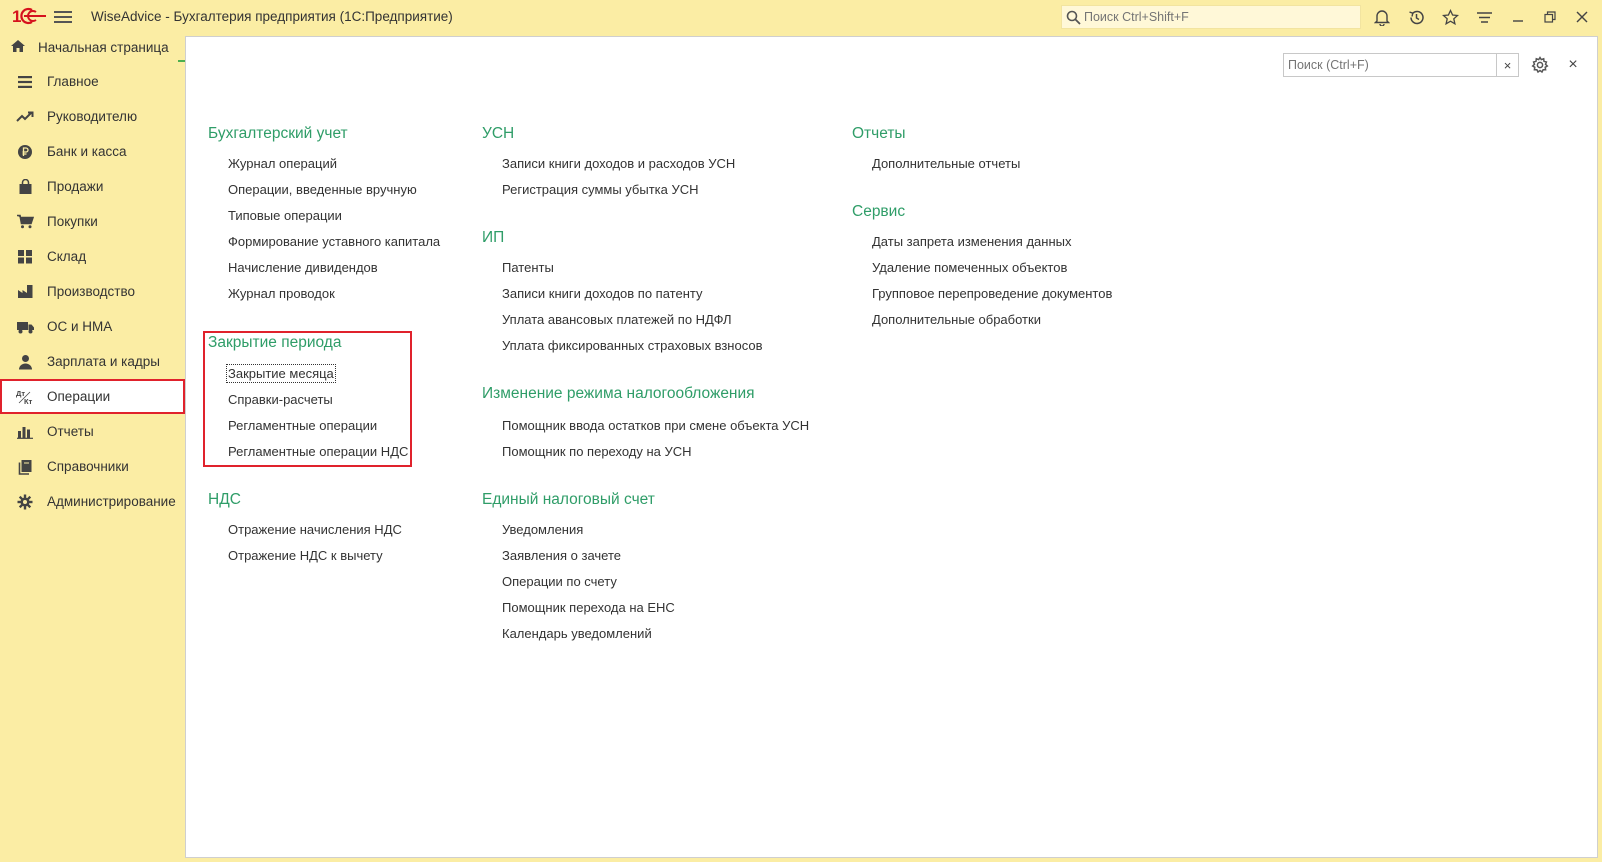 The height and width of the screenshot is (862, 1602). Describe the element at coordinates (70, 431) in the screenshot. I see `sidebar-item-label: Отчеты` at that location.